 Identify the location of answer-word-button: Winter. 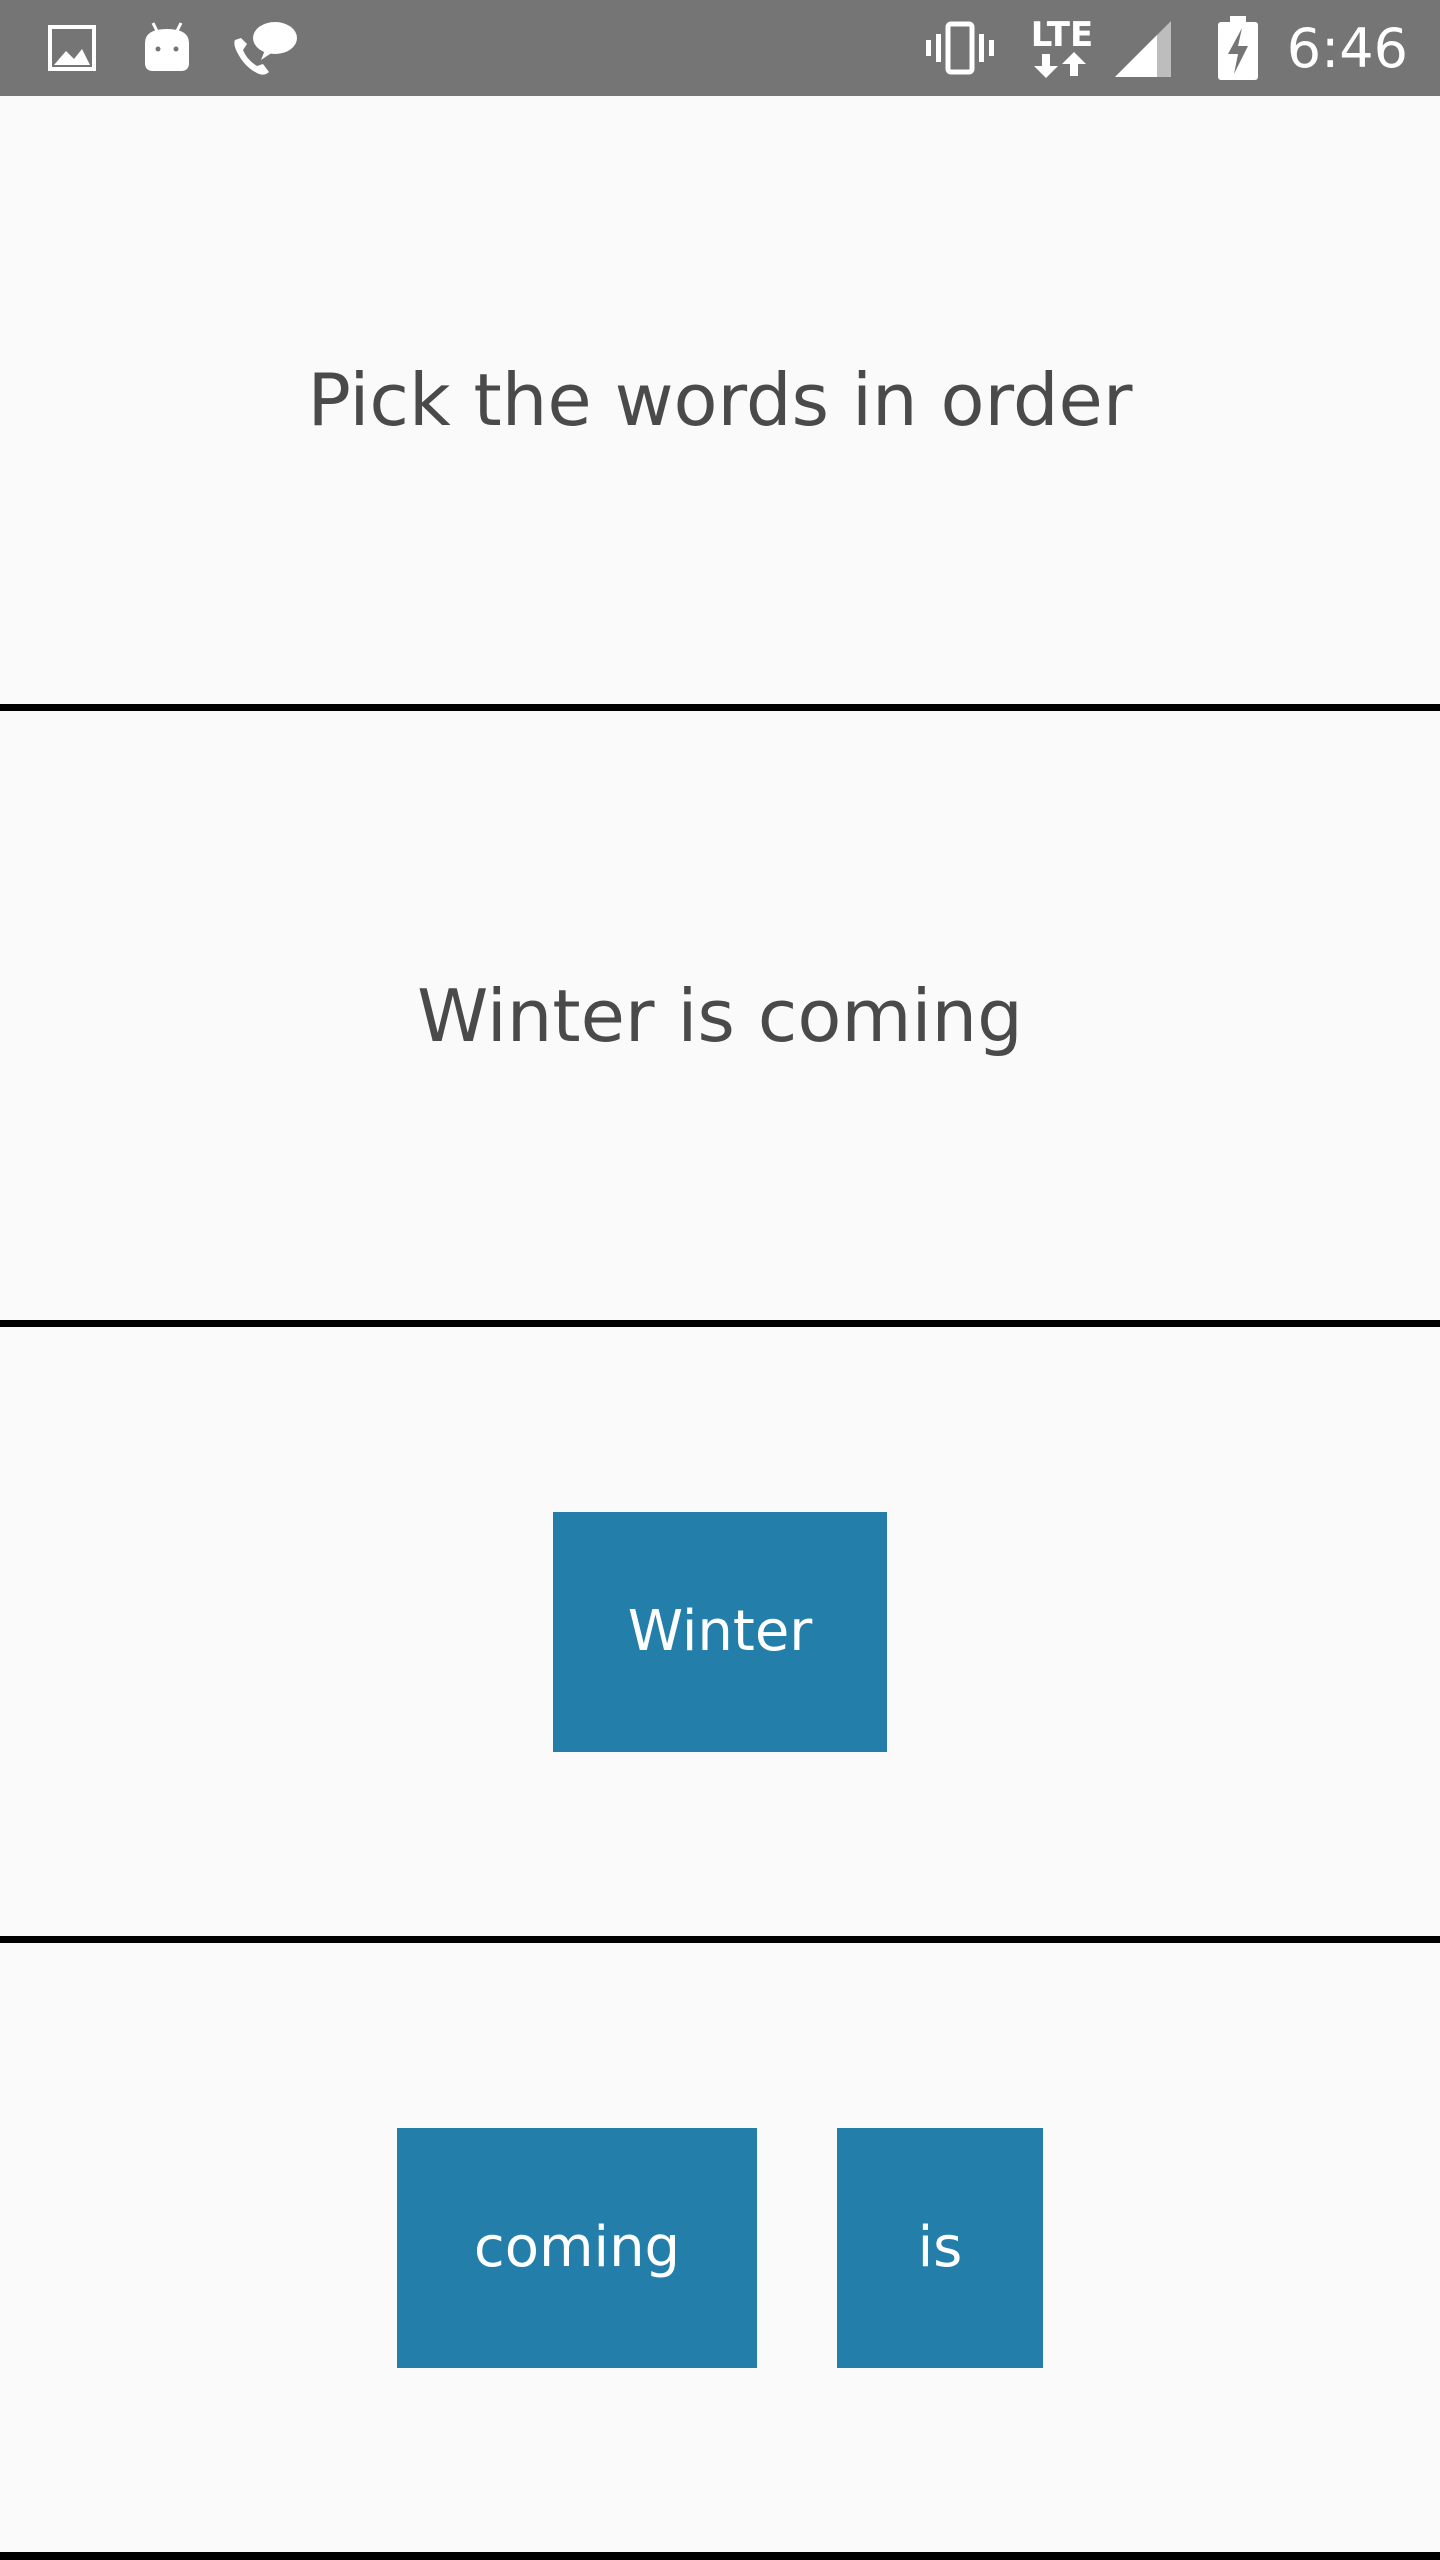
(720, 1631).